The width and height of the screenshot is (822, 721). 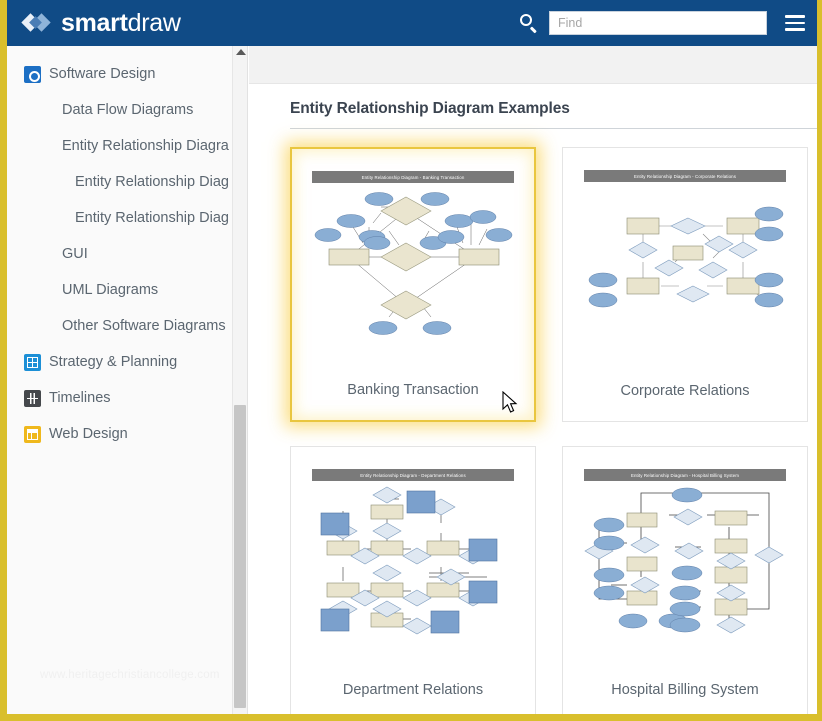 I want to click on brand: smartdraw, so click(x=101, y=22).